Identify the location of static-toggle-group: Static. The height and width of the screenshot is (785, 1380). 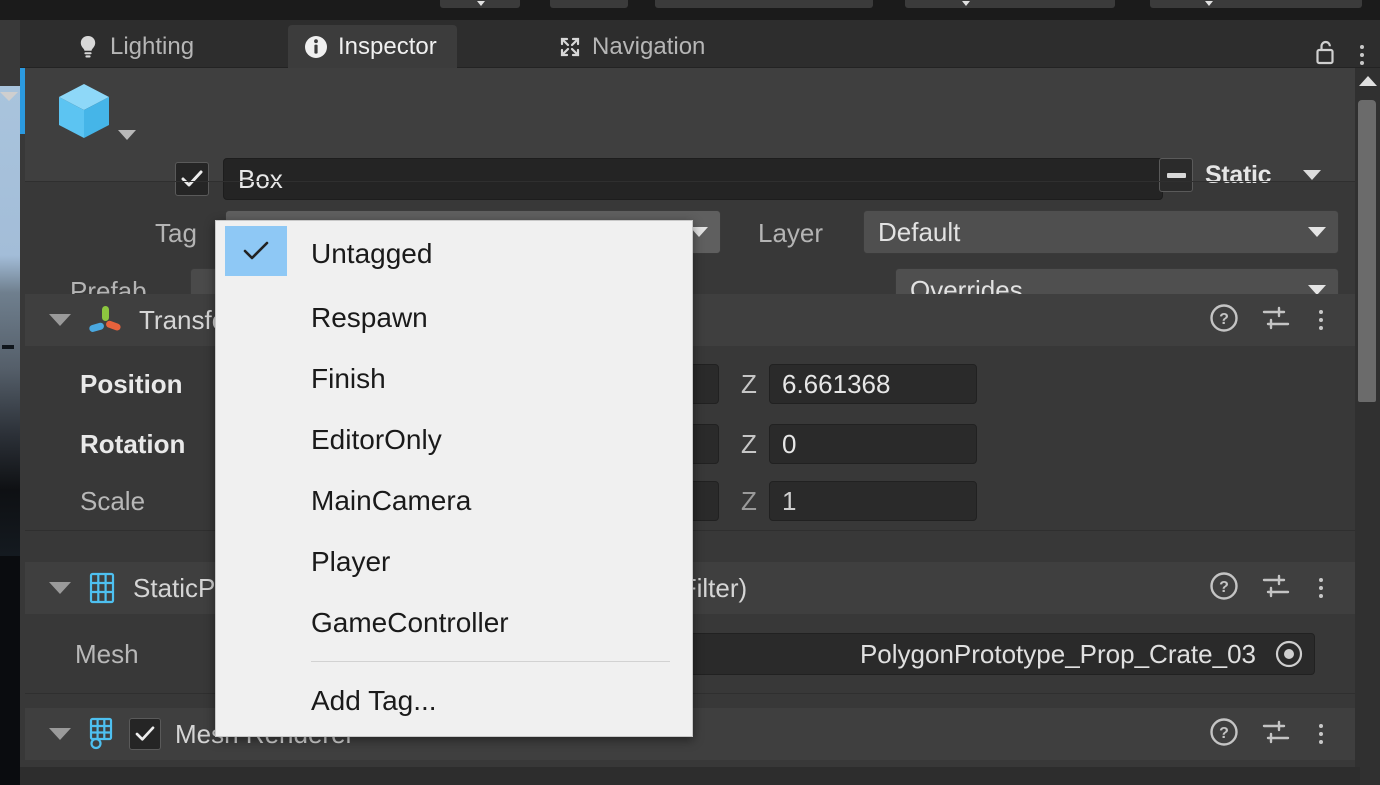
(1240, 175).